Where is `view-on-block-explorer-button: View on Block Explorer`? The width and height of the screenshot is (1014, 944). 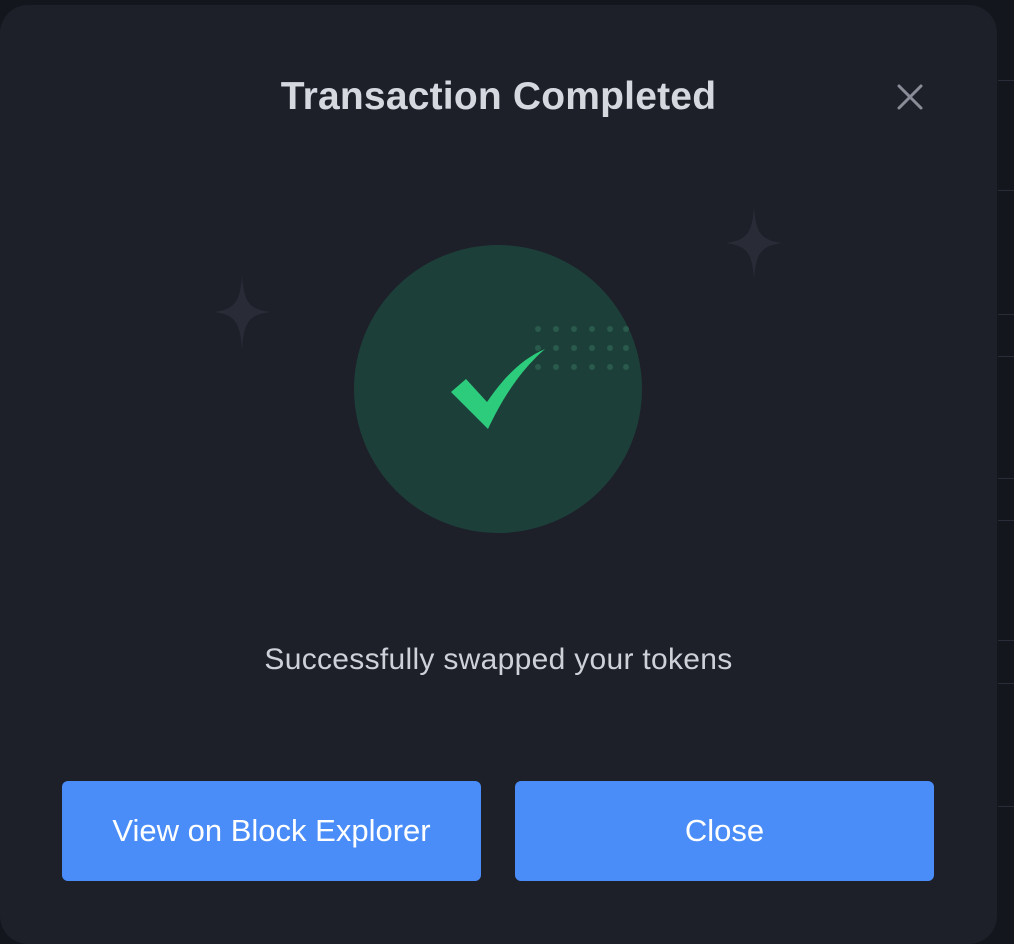 view-on-block-explorer-button: View on Block Explorer is located at coordinates (271, 831).